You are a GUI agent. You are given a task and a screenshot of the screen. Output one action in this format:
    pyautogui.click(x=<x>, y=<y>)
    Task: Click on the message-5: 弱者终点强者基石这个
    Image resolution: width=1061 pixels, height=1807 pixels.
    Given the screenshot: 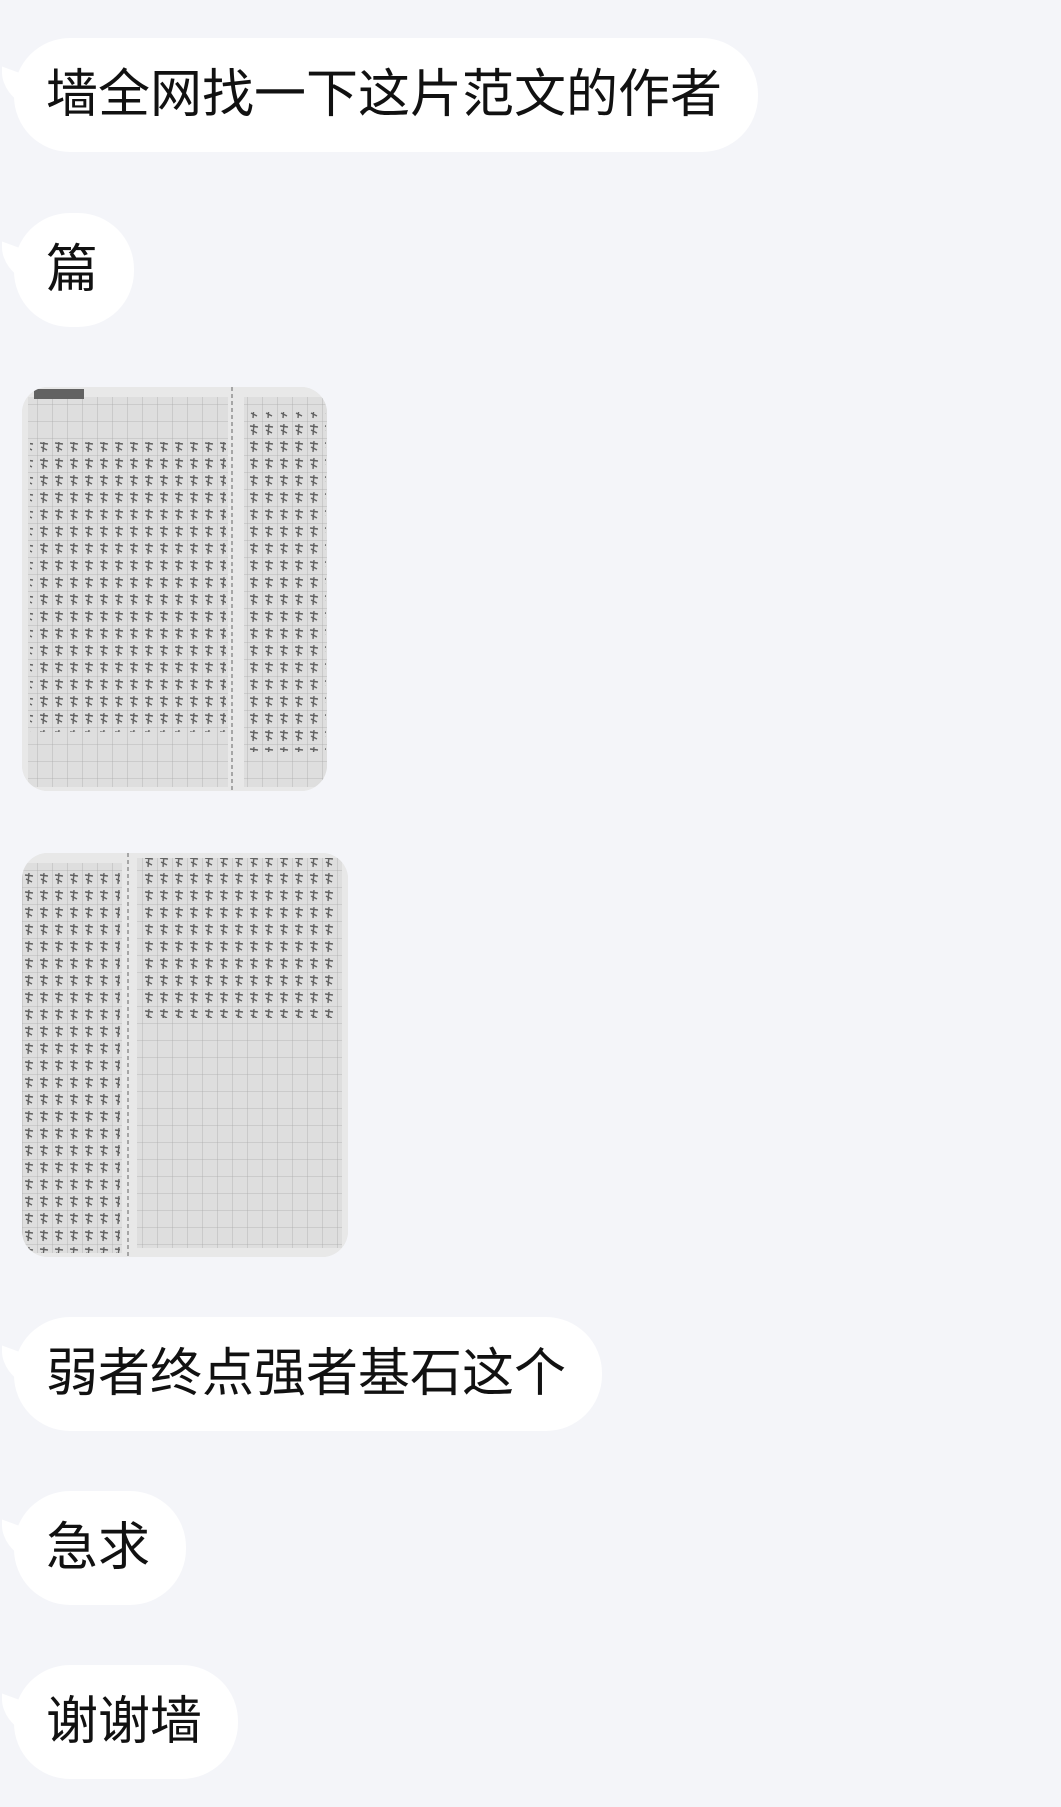 What is the action you would take?
    pyautogui.click(x=308, y=1374)
    